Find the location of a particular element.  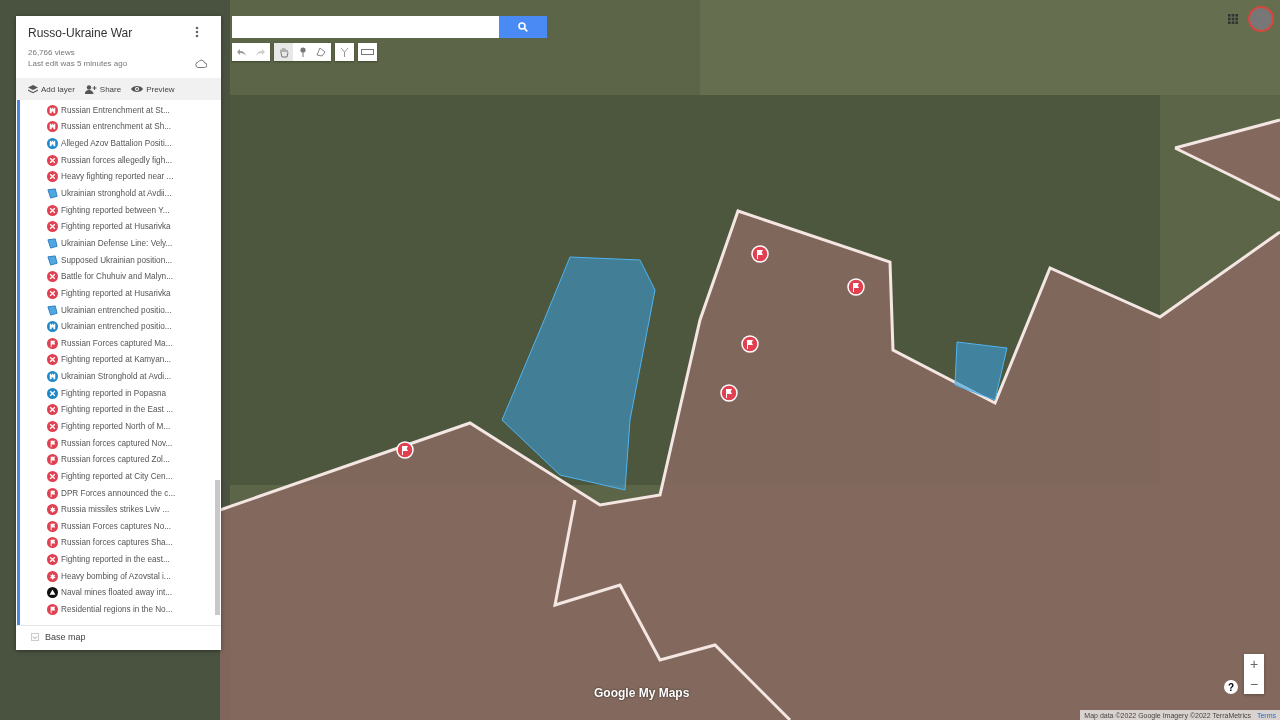

search-button is located at coordinates (523, 27).